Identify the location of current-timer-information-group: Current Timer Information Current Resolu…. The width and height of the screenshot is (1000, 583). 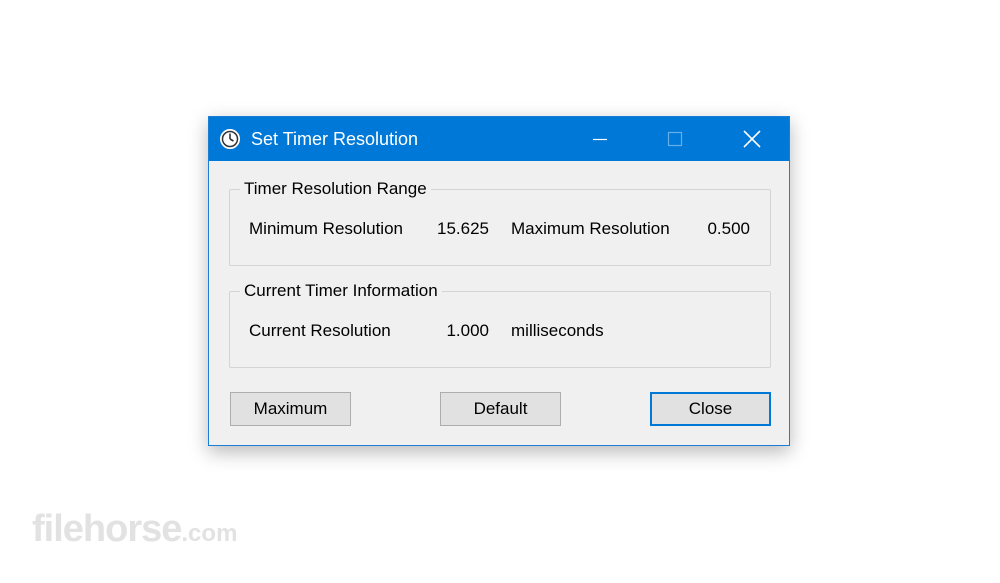
(500, 324).